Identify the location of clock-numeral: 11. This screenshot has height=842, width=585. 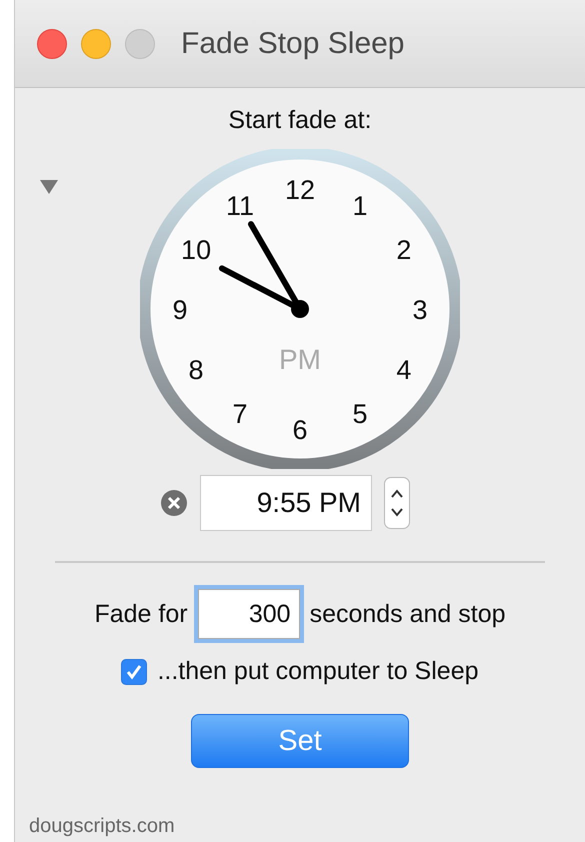
(240, 206).